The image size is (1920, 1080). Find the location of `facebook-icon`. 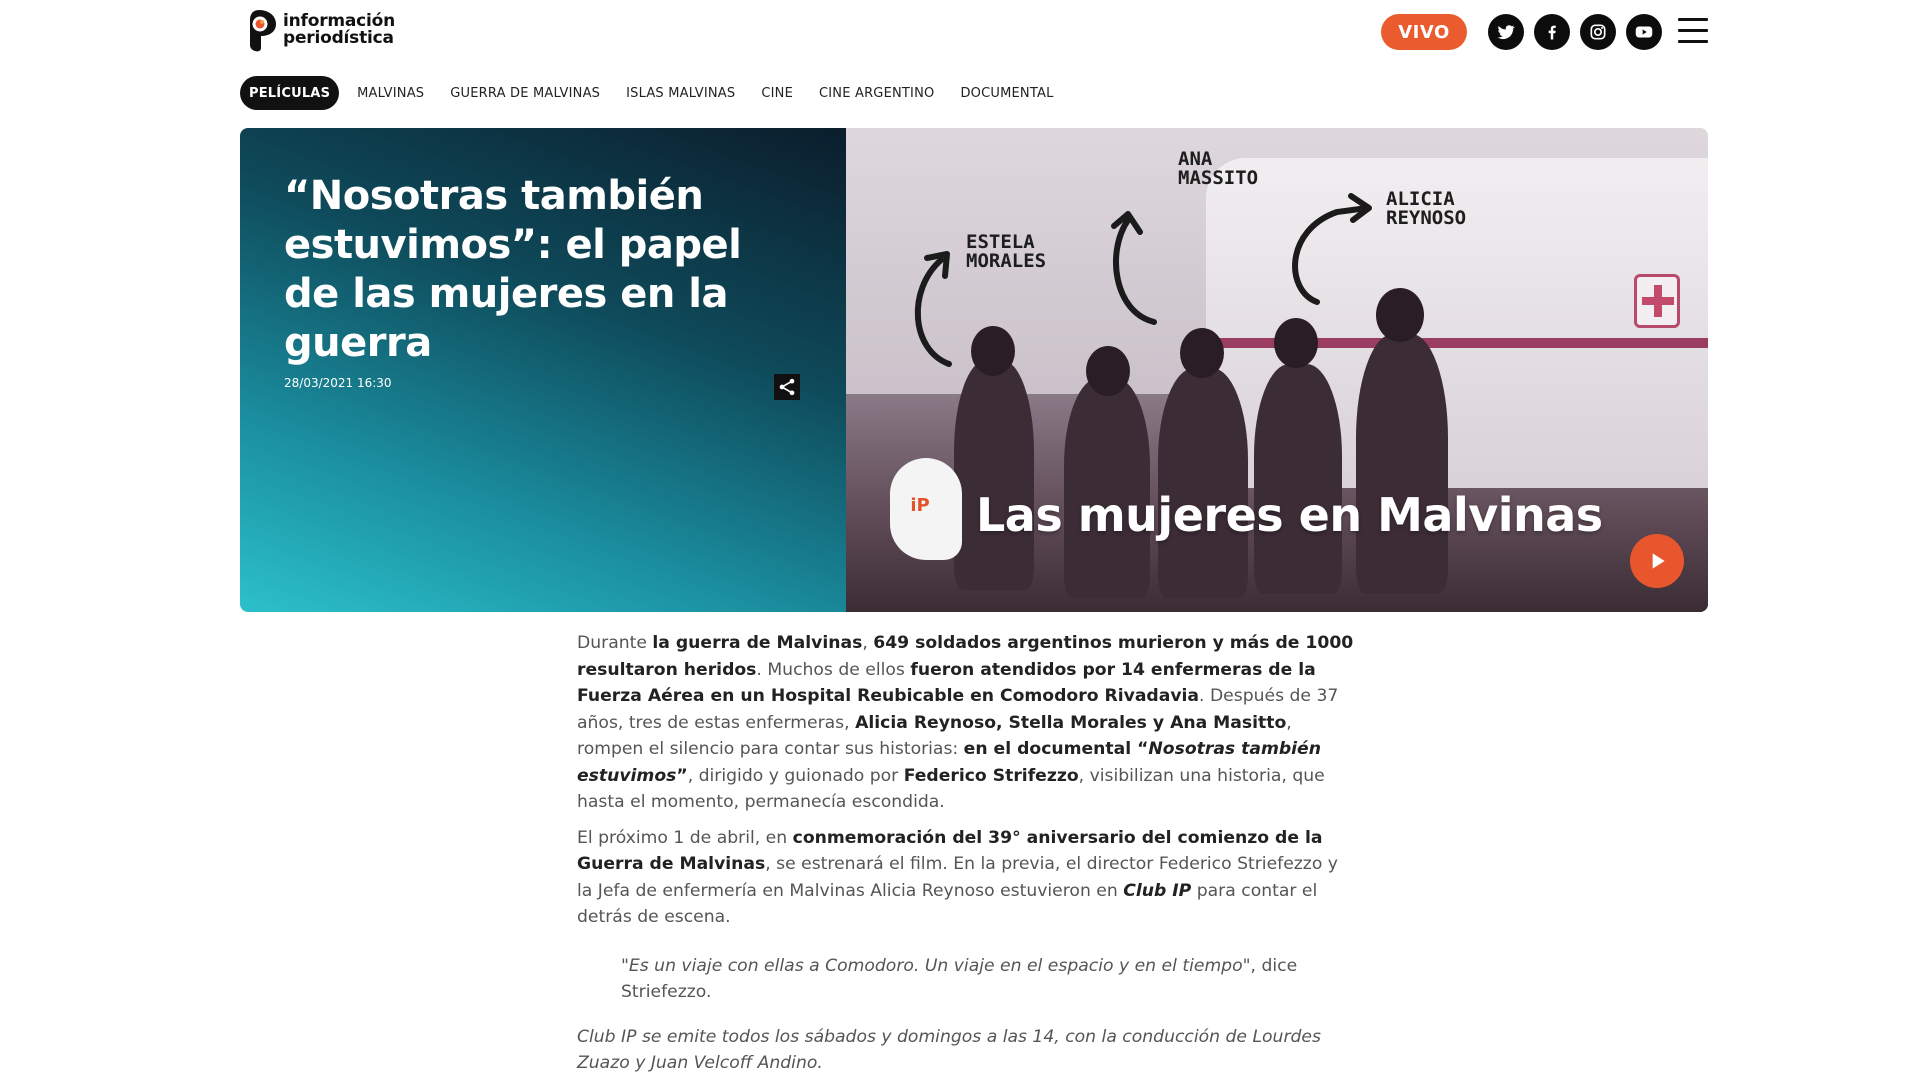

facebook-icon is located at coordinates (1552, 32).